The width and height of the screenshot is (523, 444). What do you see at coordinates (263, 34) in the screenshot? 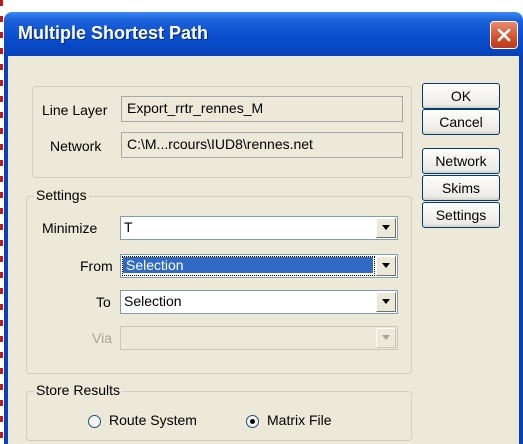
I see `title-bar: Multiple Shortest Path` at bounding box center [263, 34].